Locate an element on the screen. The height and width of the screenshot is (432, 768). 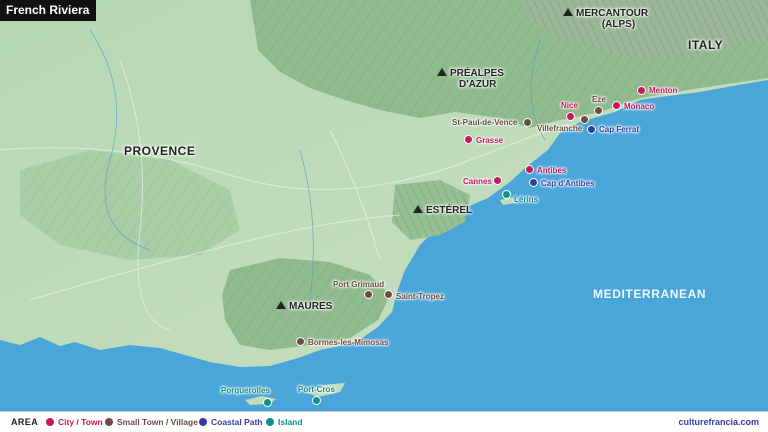
marker-menton is located at coordinates (641, 90).